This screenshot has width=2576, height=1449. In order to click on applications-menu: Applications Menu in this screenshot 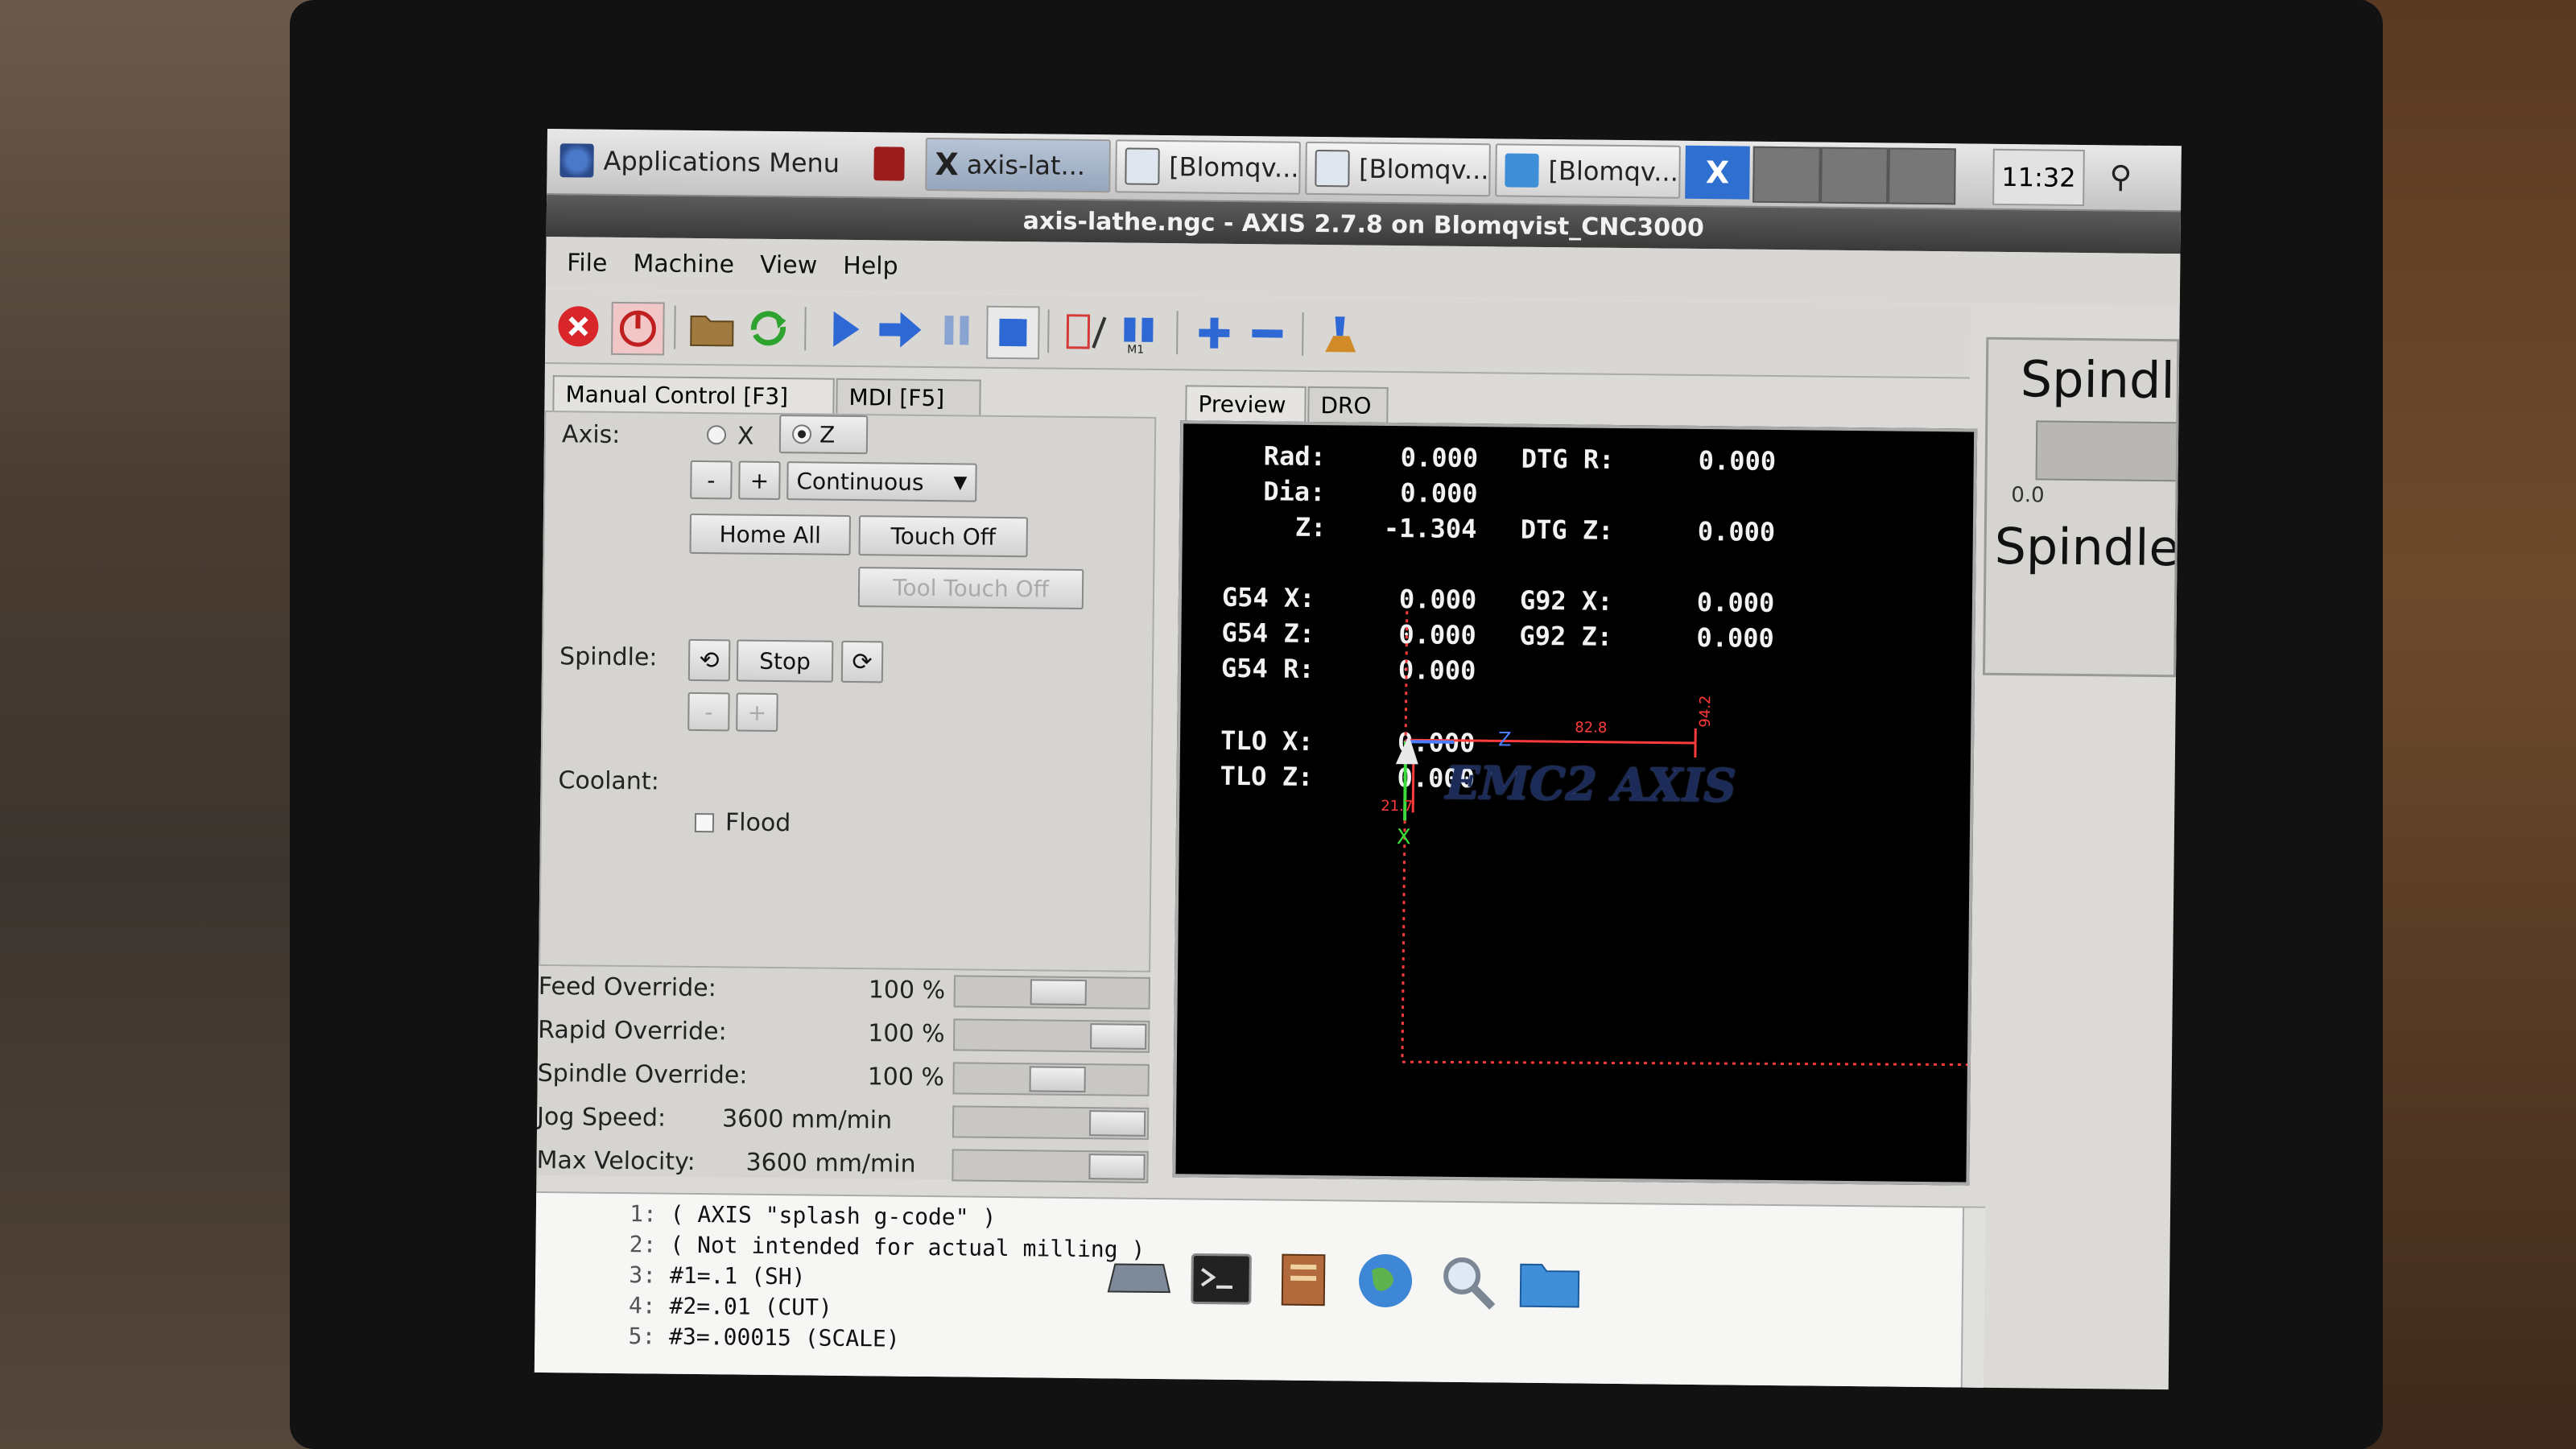, I will do `click(704, 162)`.